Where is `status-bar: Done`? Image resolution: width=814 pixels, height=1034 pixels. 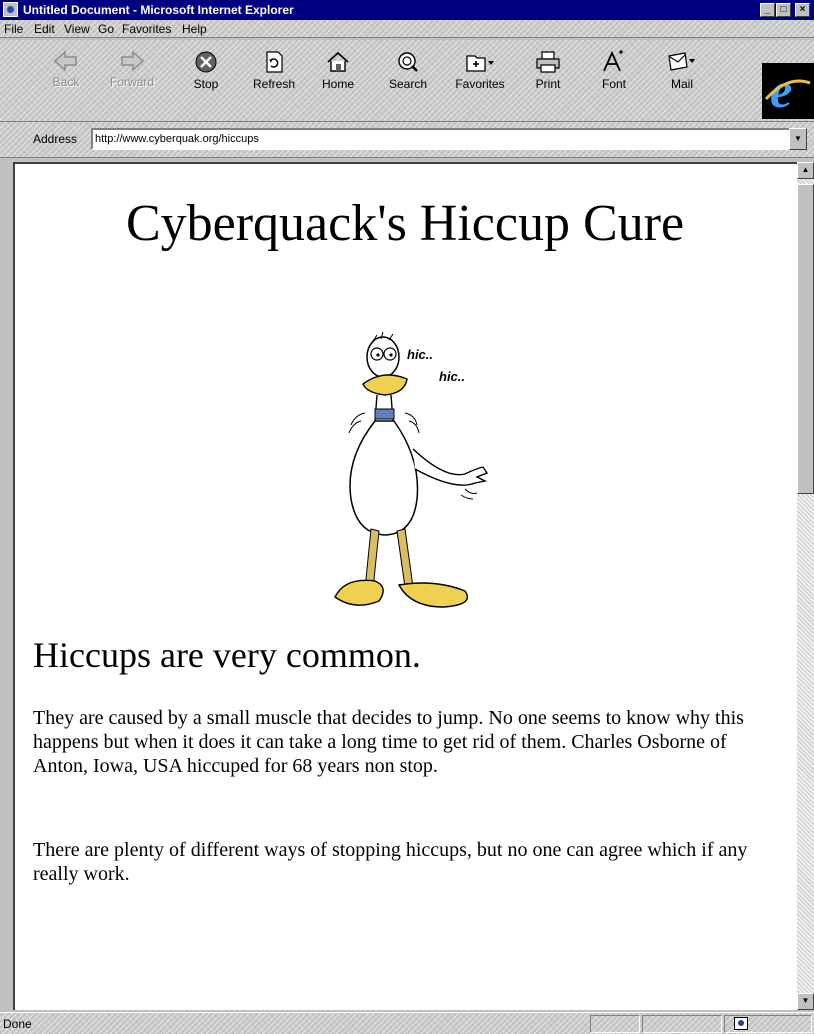 status-bar: Done is located at coordinates (407, 1023).